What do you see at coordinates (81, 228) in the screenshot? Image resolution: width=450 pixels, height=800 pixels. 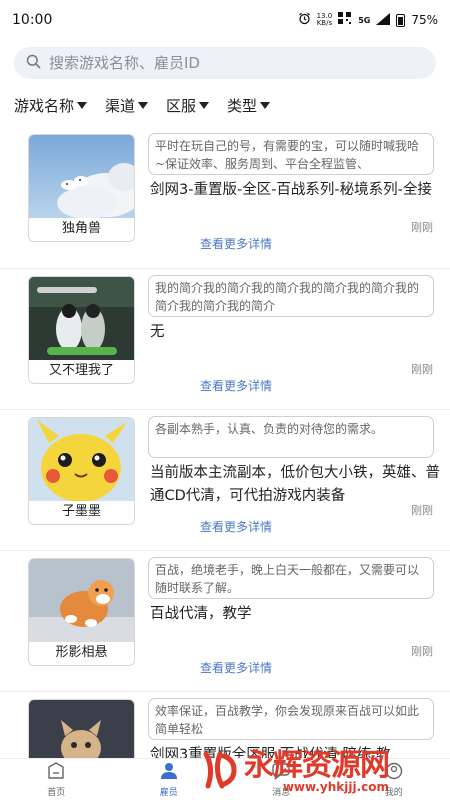 I see `employee-name: 独角兽` at bounding box center [81, 228].